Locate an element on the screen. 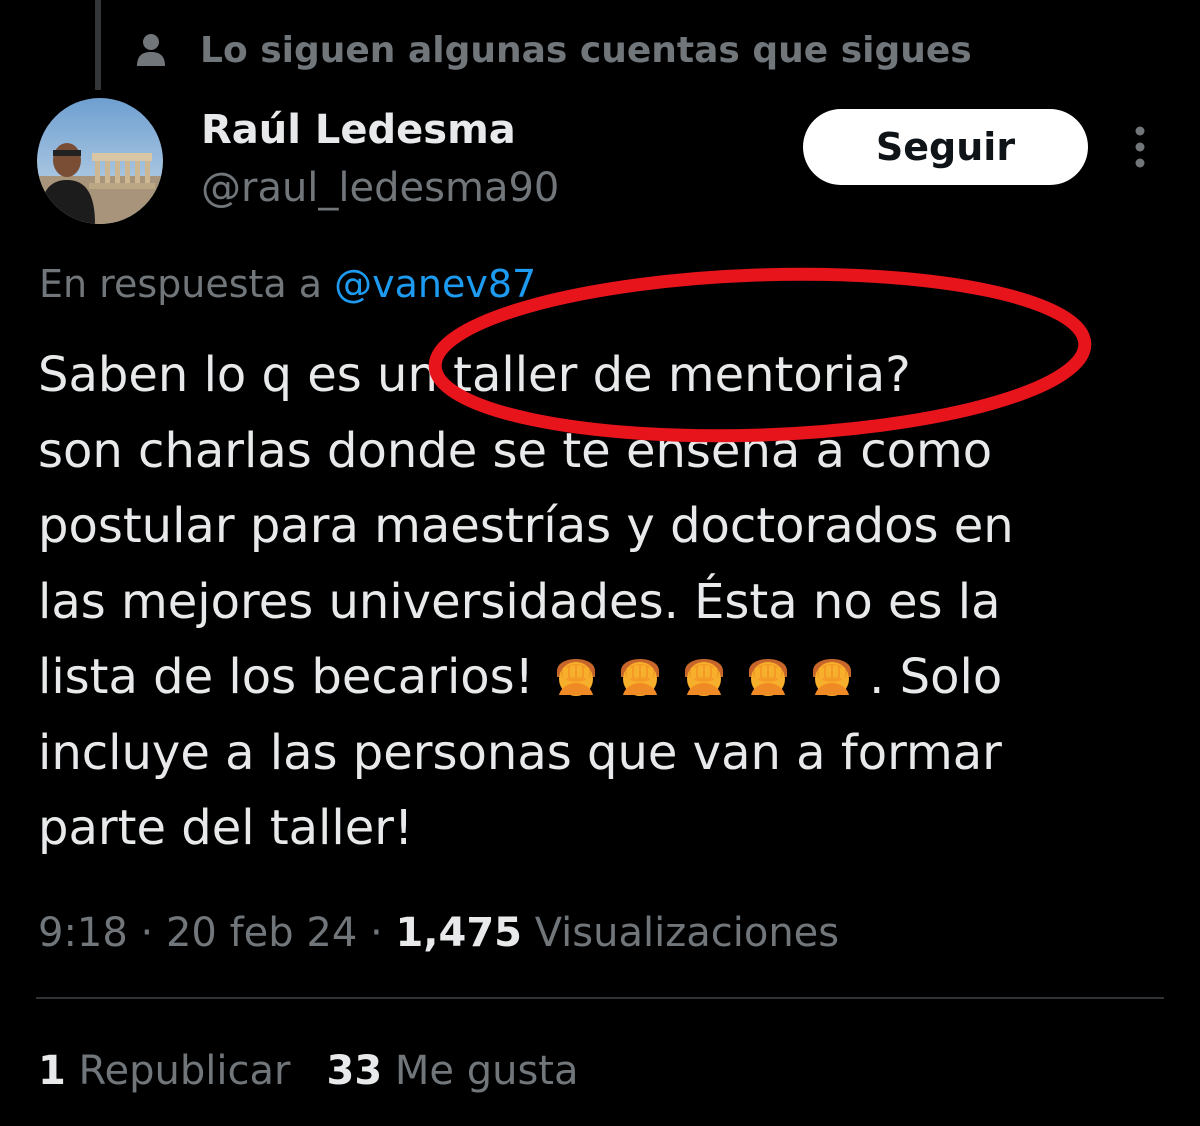  social-context-text: Lo siguen algunas cuentas que sigues is located at coordinates (586, 50).